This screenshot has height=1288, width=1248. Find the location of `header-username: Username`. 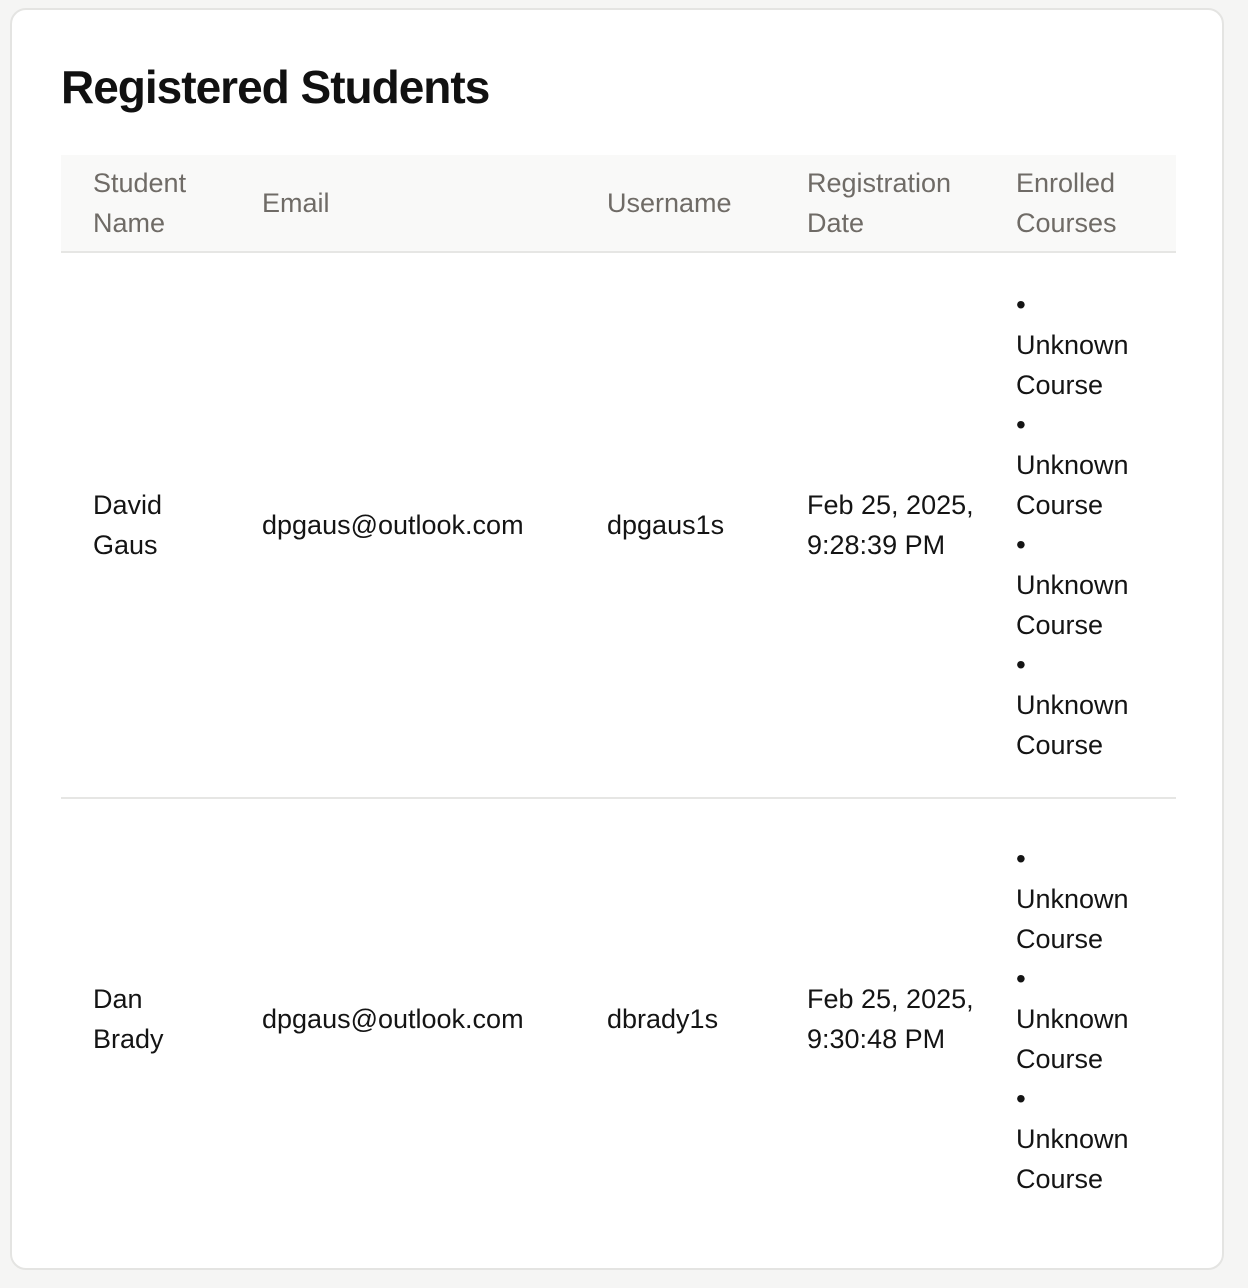

header-username: Username is located at coordinates (669, 203).